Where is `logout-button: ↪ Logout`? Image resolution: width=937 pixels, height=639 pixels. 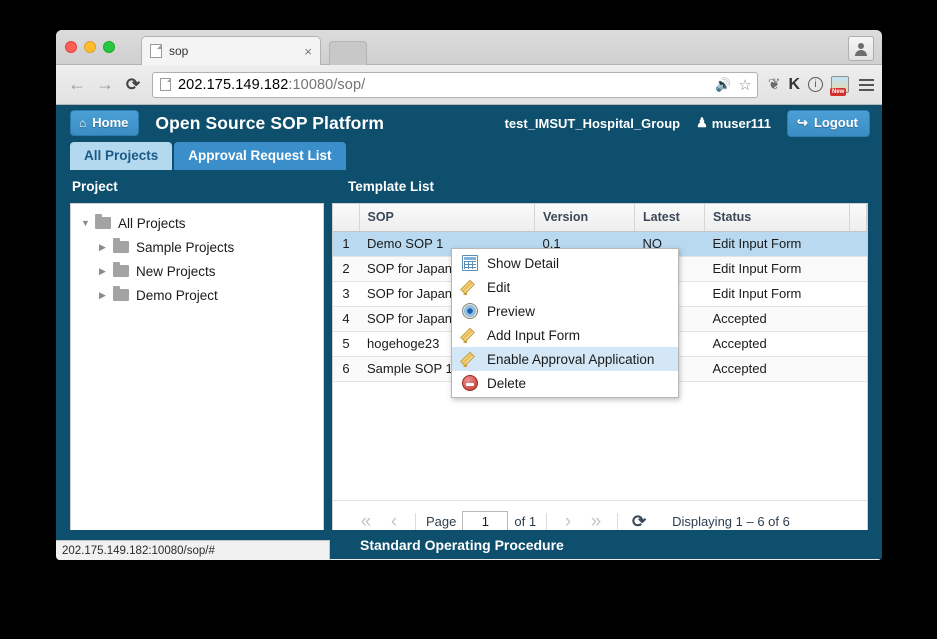 logout-button: ↪ Logout is located at coordinates (828, 123).